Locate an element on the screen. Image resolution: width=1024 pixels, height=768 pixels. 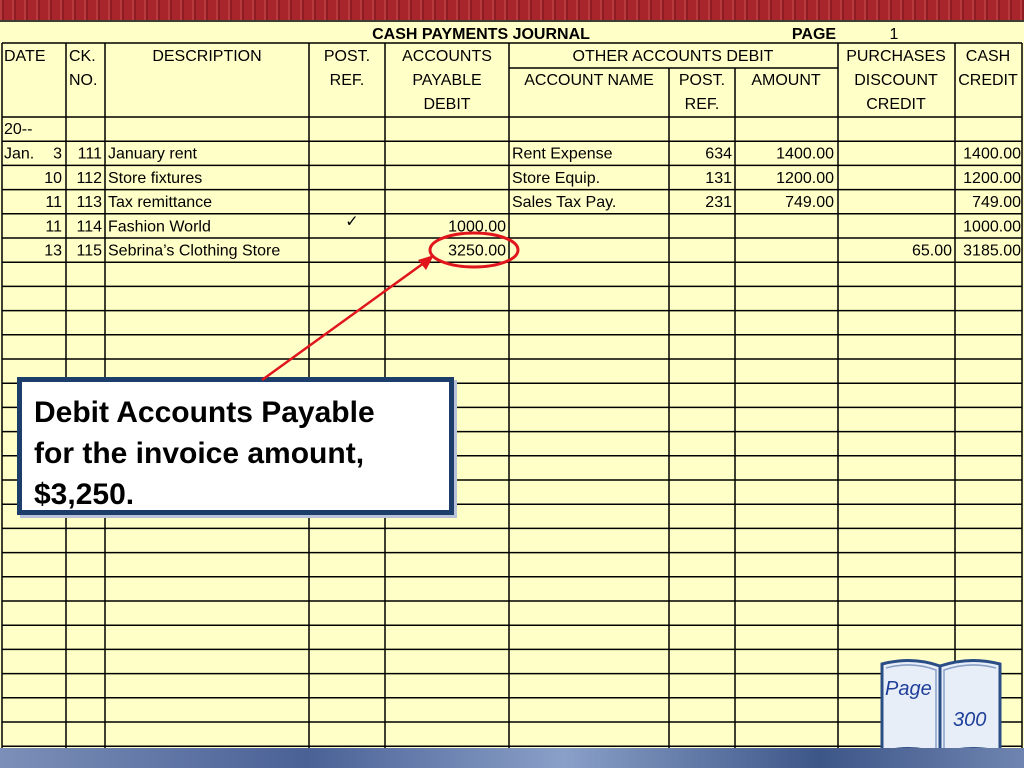
header-purchases-discount-credit: PURCHASES is located at coordinates (896, 56).